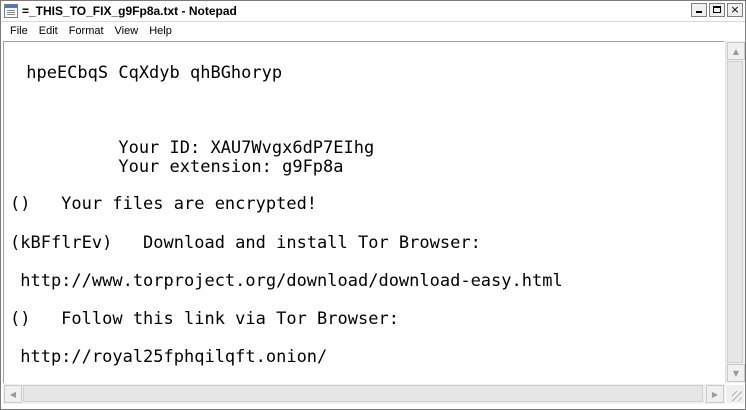 Image resolution: width=746 pixels, height=410 pixels. Describe the element at coordinates (164, 204) in the screenshot. I see `text-line-encrypted: () Your files are encrypted!` at that location.